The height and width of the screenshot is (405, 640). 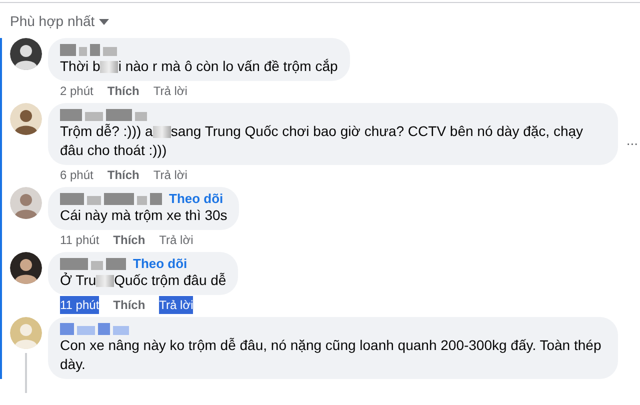 What do you see at coordinates (331, 355) in the screenshot?
I see `comment-text: Con xe nâng này ko trộm dễ đâu, nó nặng cũng loanh quanh 200-300kg đấy. Toàn thép dày.` at bounding box center [331, 355].